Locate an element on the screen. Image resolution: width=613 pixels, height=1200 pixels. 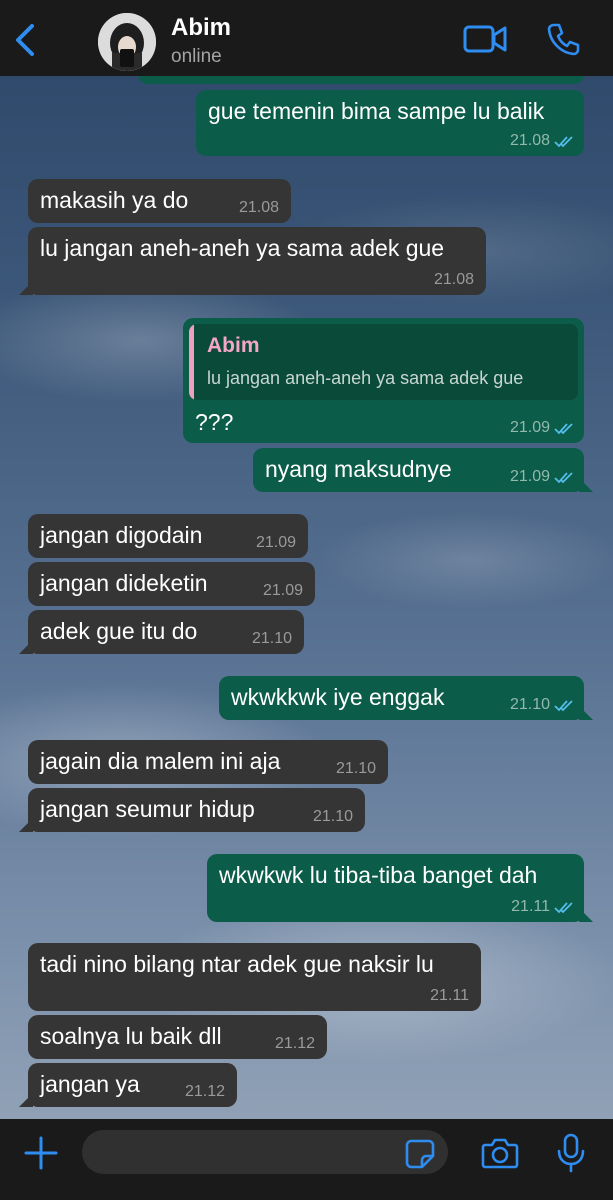
message-text: jagain dia malem ini aja is located at coordinates (160, 761).